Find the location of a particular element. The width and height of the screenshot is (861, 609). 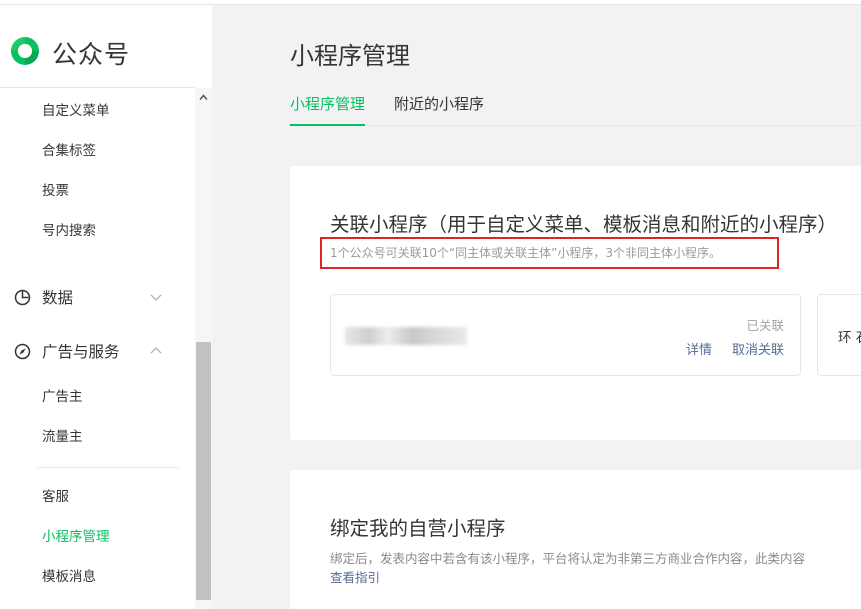

miniprogram-name: 环 石 is located at coordinates (849, 338).